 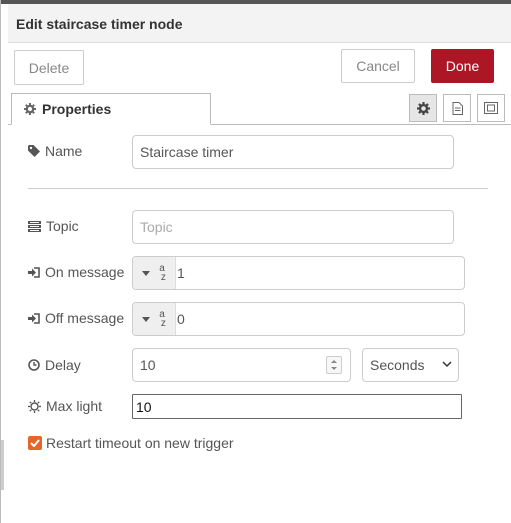 I want to click on restart-timeout-checkbox, so click(x=35, y=443).